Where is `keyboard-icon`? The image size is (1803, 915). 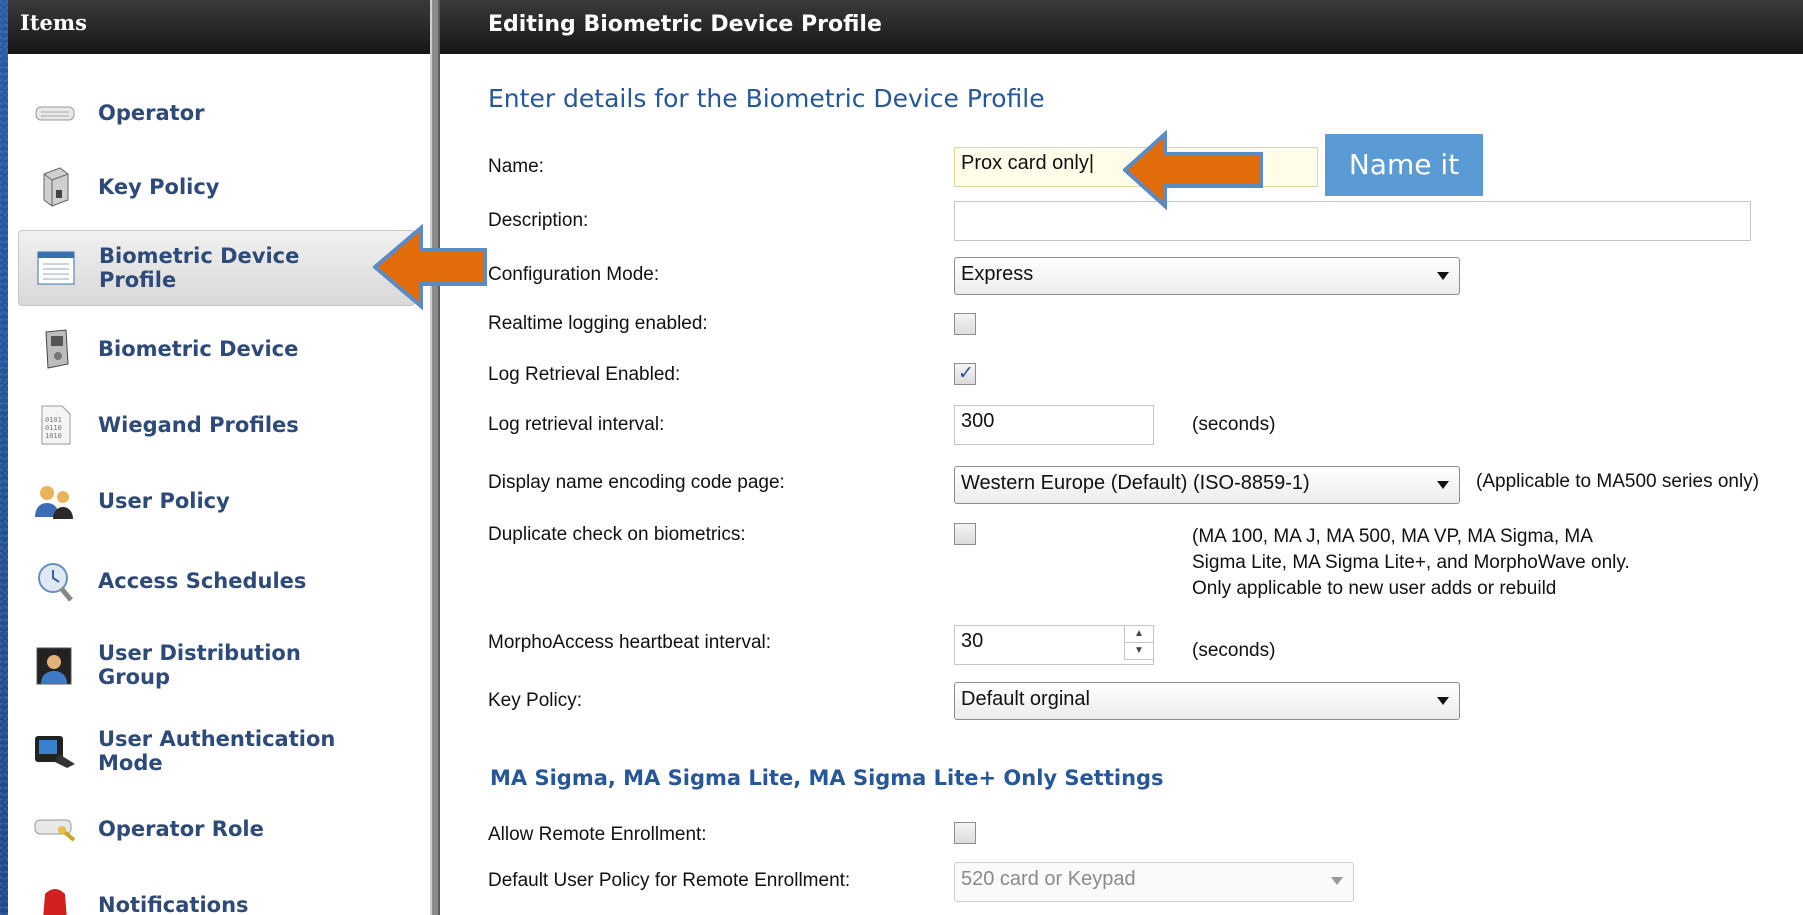
keyboard-icon is located at coordinates (55, 113).